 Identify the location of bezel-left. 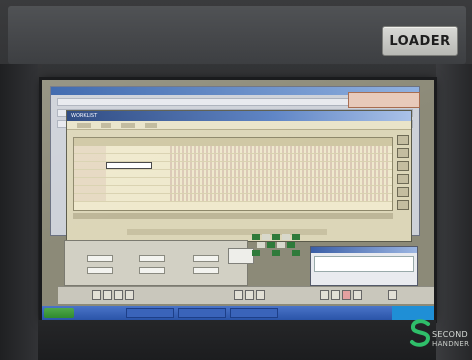
(19, 212).